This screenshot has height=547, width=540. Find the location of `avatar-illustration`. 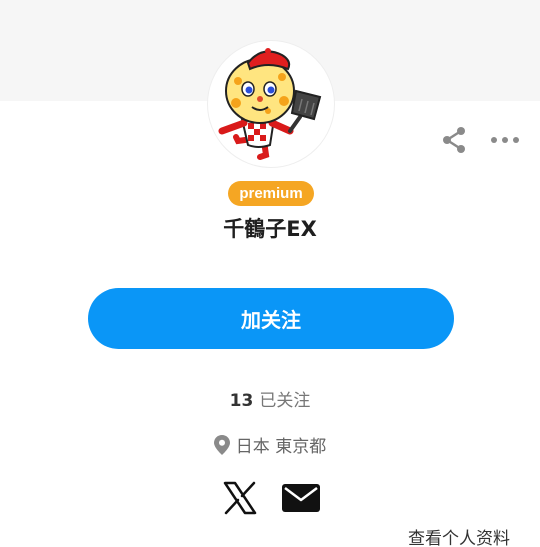

avatar-illustration is located at coordinates (270, 104).